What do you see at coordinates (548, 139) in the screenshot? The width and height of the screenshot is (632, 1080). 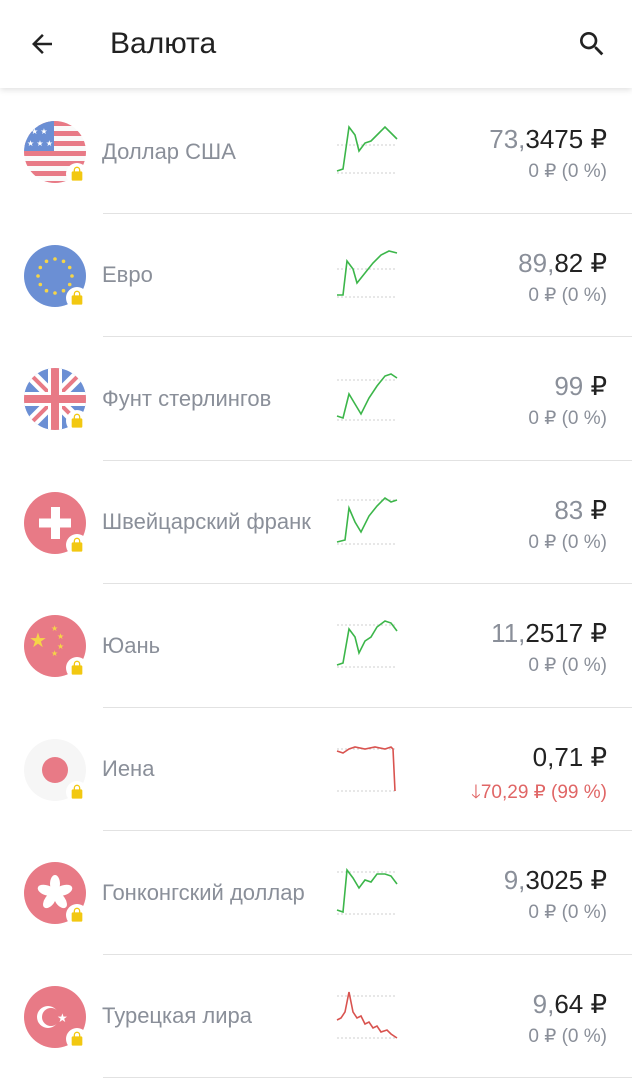 I see `exchange-rate: 73,3475 ₽` at bounding box center [548, 139].